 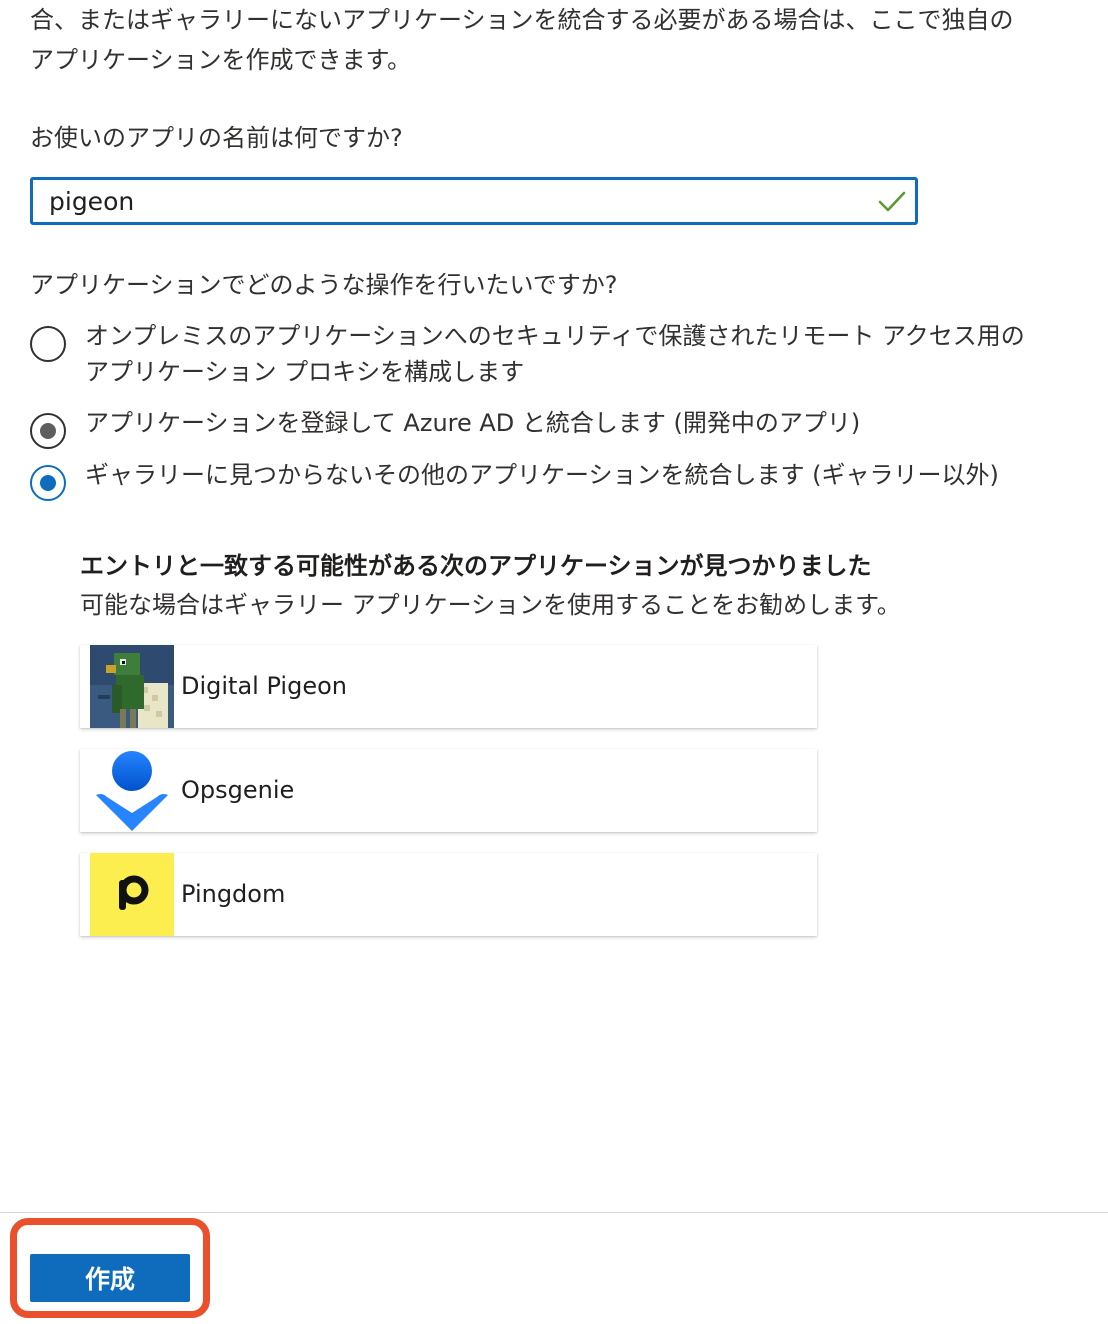 What do you see at coordinates (110, 1278) in the screenshot?
I see `create-button: 作成` at bounding box center [110, 1278].